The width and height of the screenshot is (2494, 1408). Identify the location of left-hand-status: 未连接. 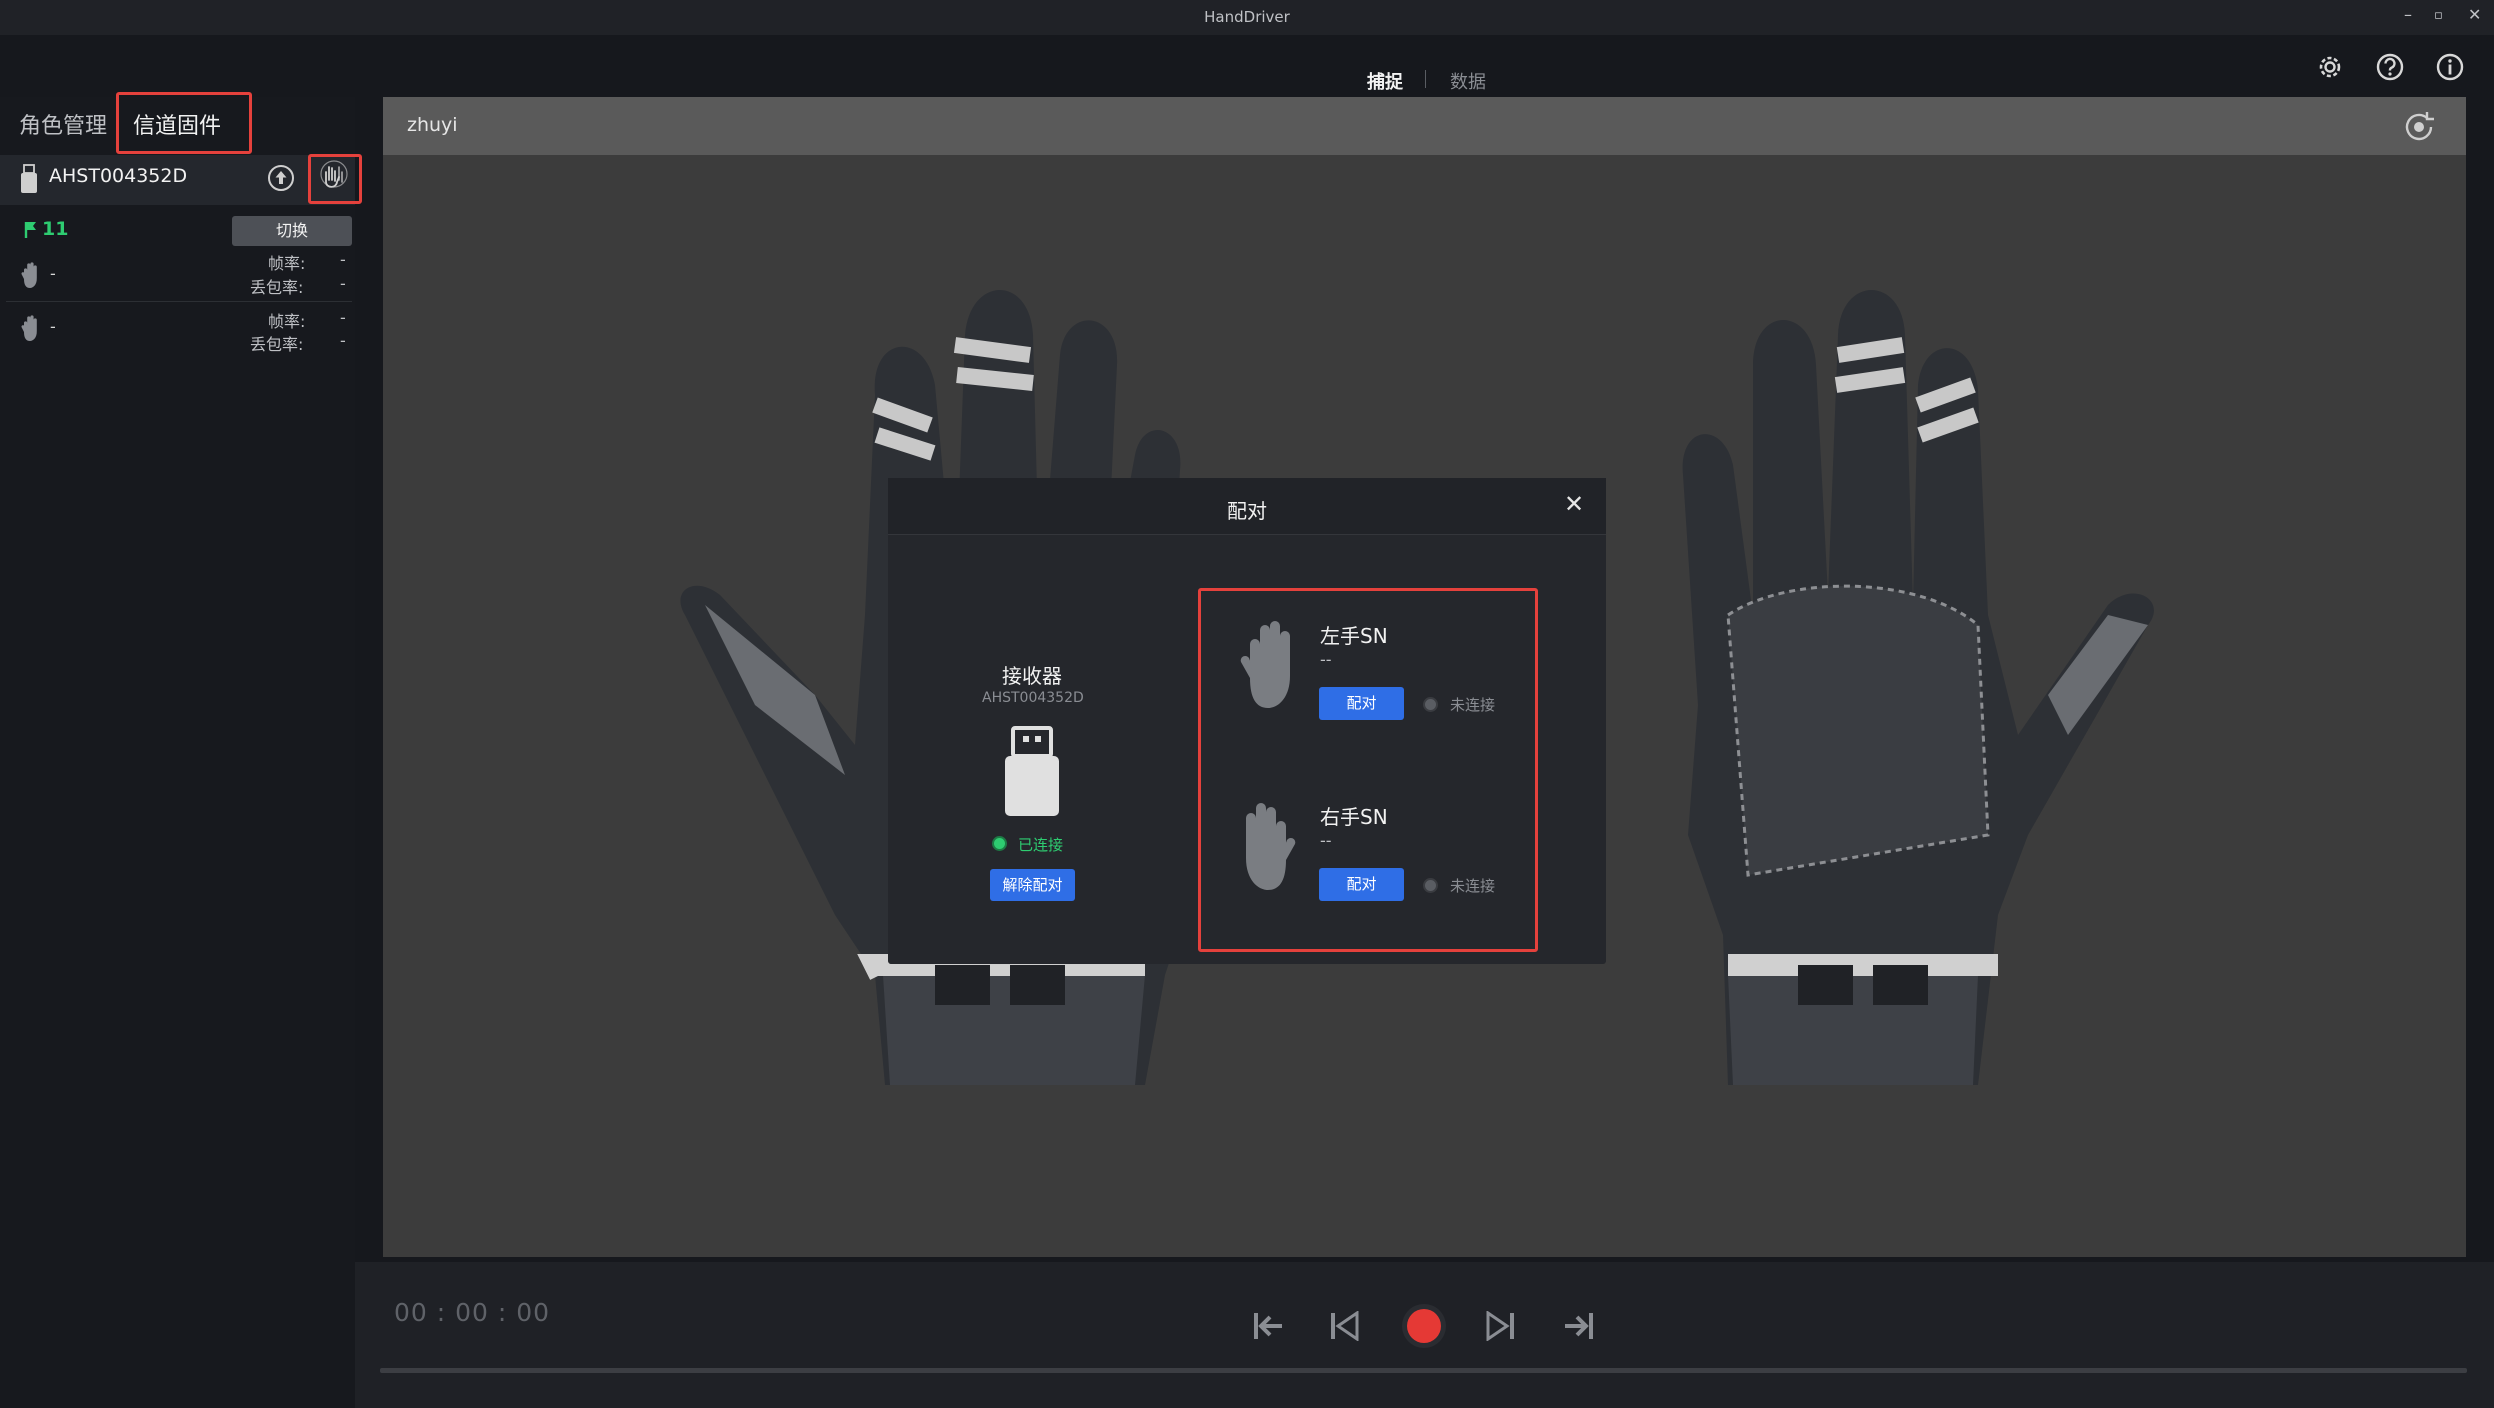
(1473, 705).